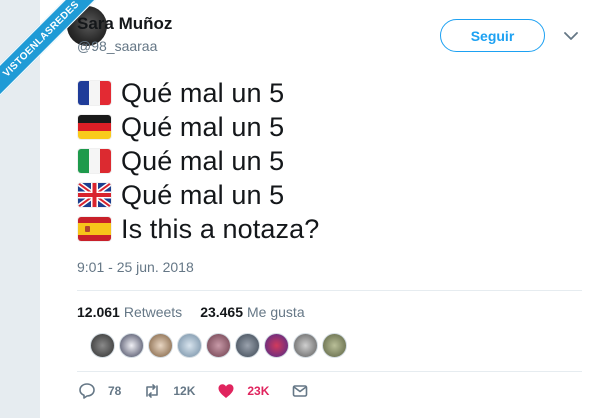 The height and width of the screenshot is (418, 616). I want to click on reply-button: 78, so click(99, 391).